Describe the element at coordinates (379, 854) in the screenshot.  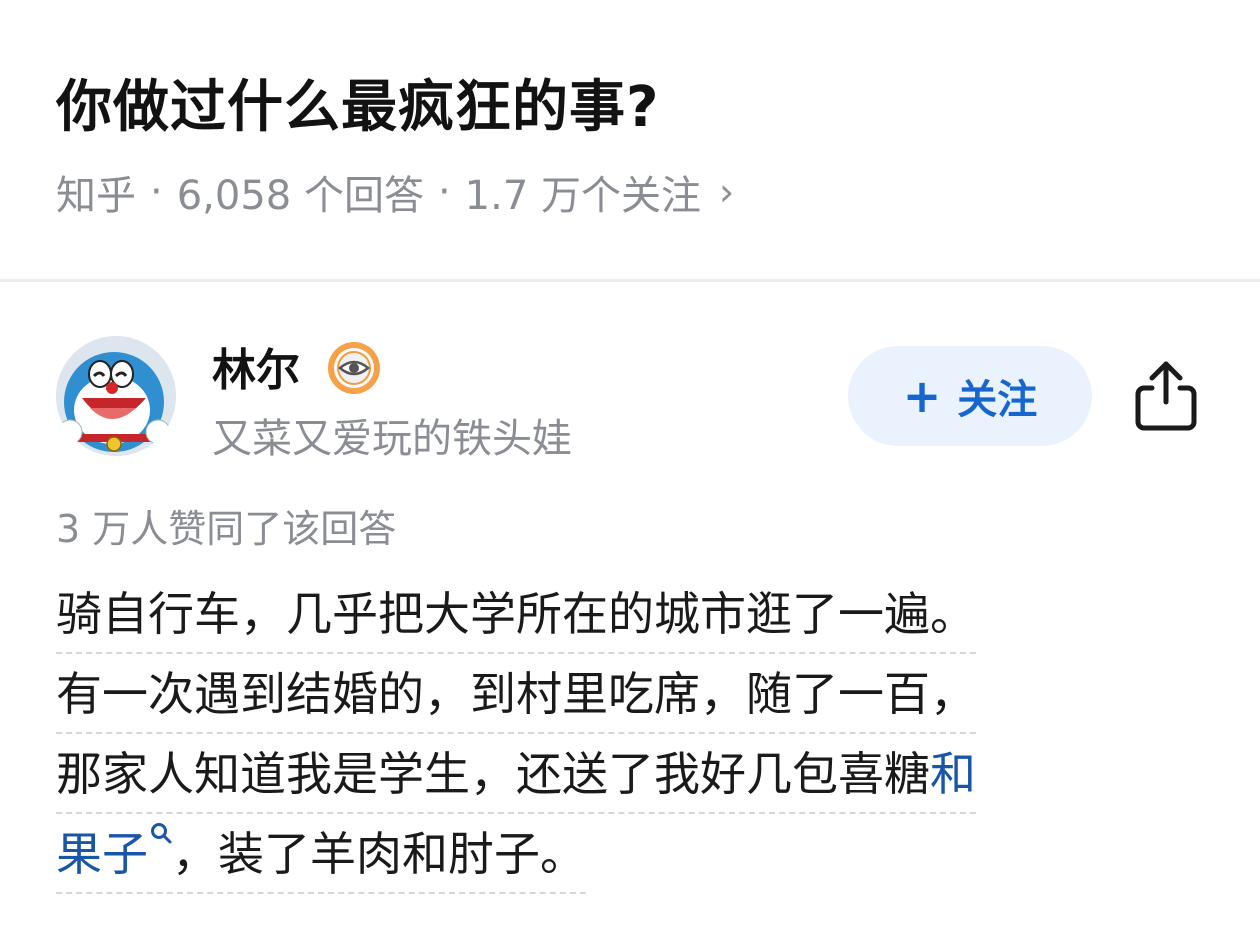
I see `answer-text: ，装了羊肉和肘子。` at that location.